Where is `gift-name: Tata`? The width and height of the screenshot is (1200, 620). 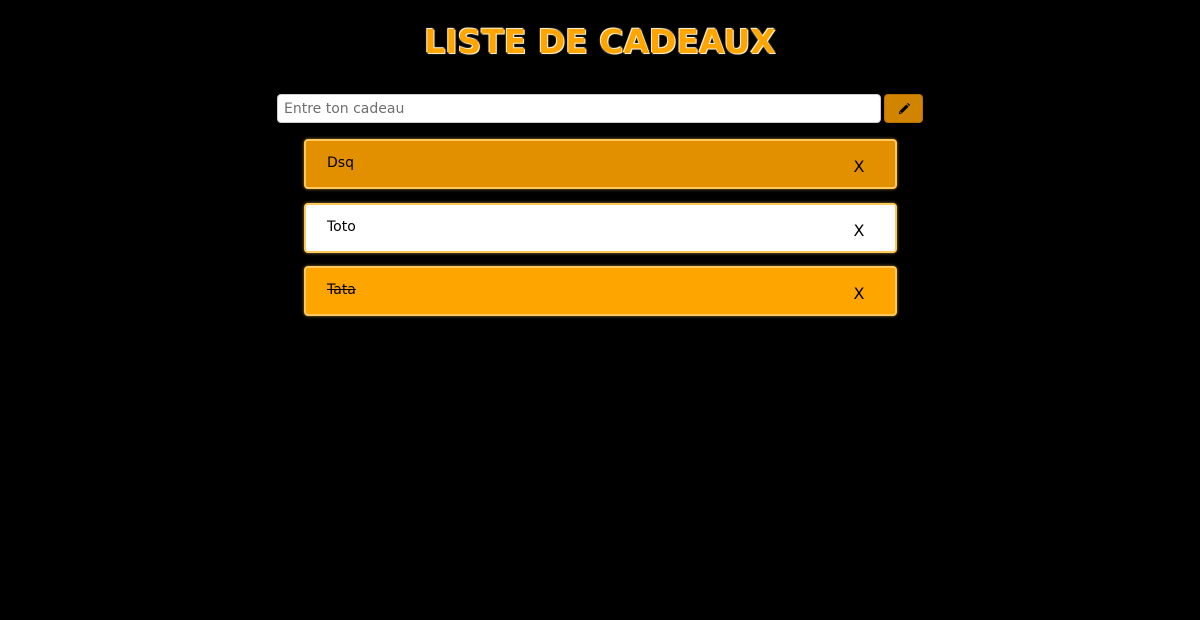
gift-name: Tata is located at coordinates (341, 290).